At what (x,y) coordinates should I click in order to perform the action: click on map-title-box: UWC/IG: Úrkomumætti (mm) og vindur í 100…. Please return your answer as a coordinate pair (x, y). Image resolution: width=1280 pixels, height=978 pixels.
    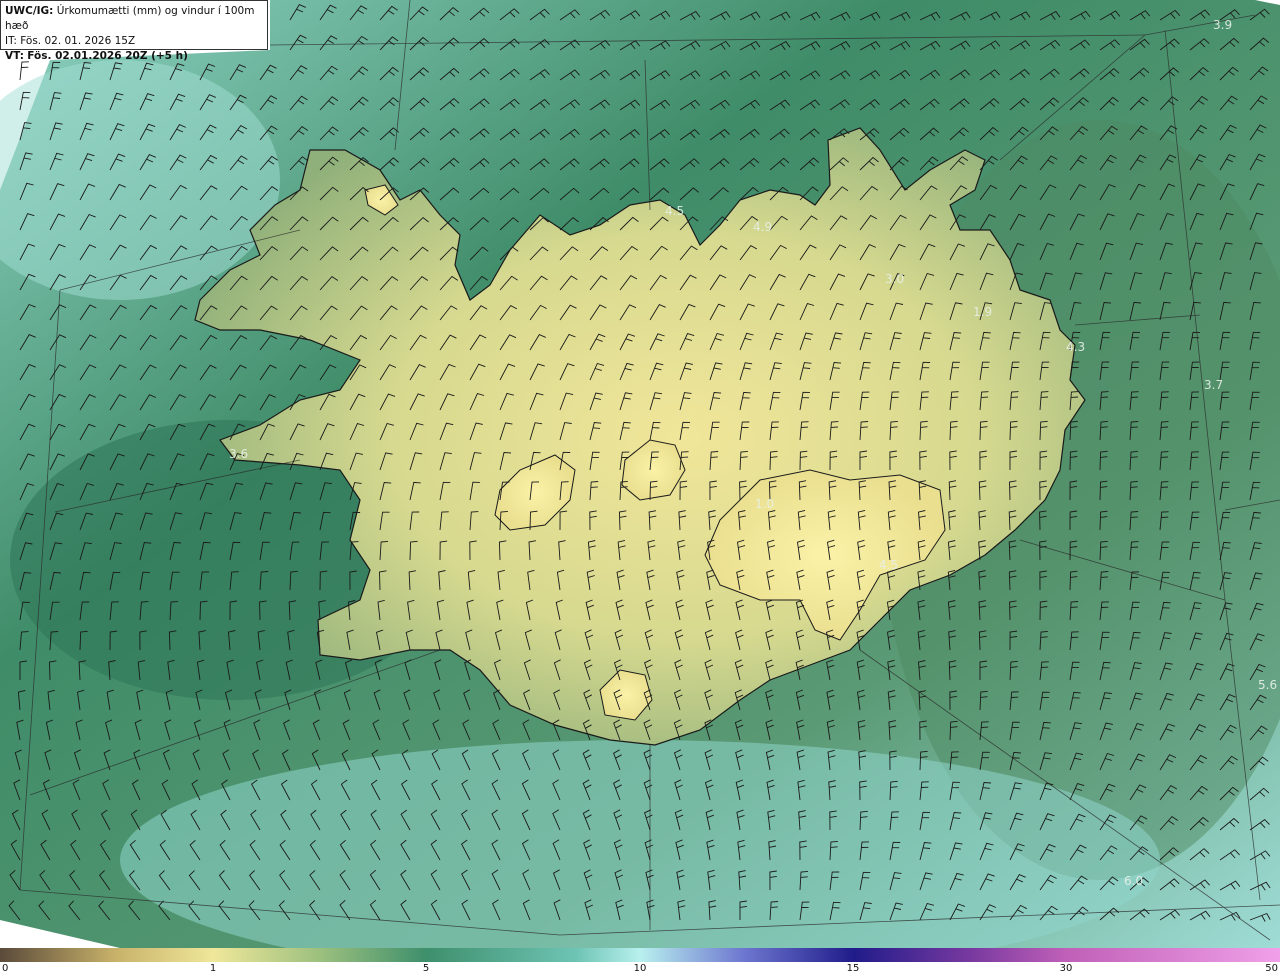
    Looking at the image, I should click on (134, 31).